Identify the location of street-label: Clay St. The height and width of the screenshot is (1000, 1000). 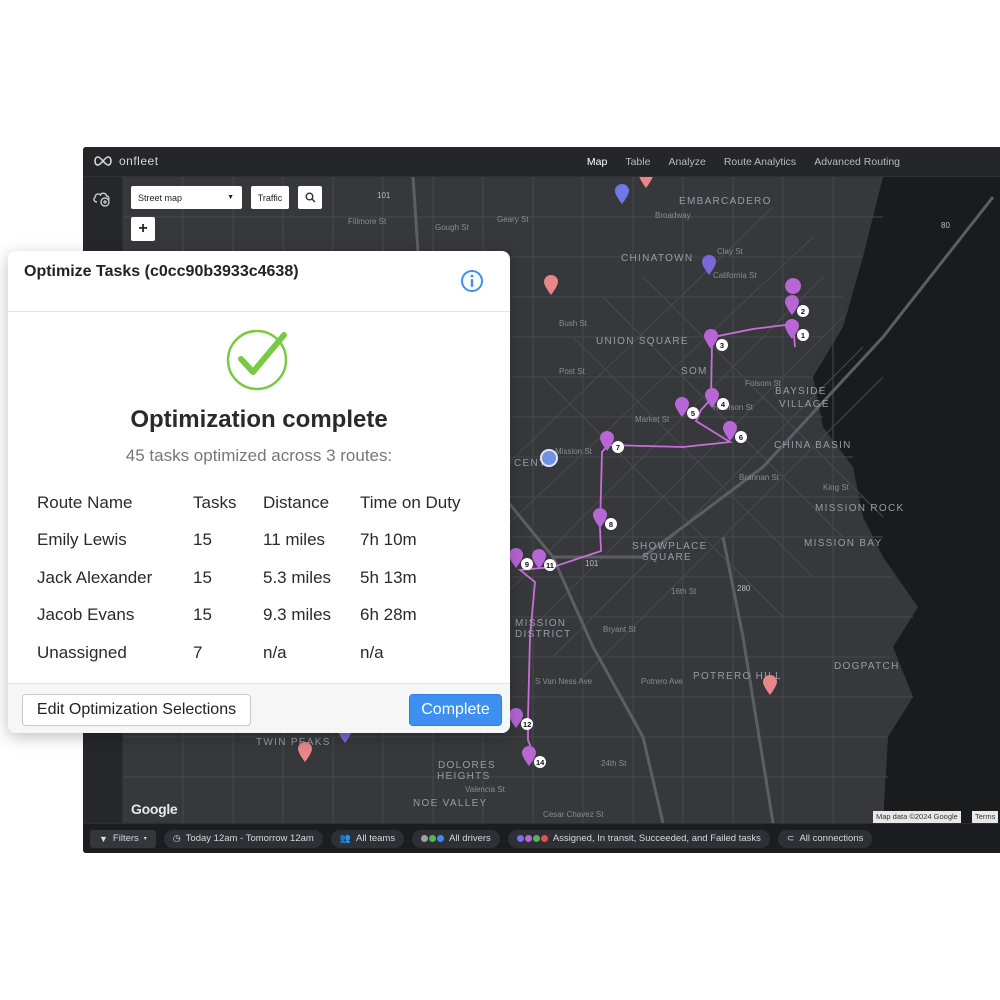
(730, 251).